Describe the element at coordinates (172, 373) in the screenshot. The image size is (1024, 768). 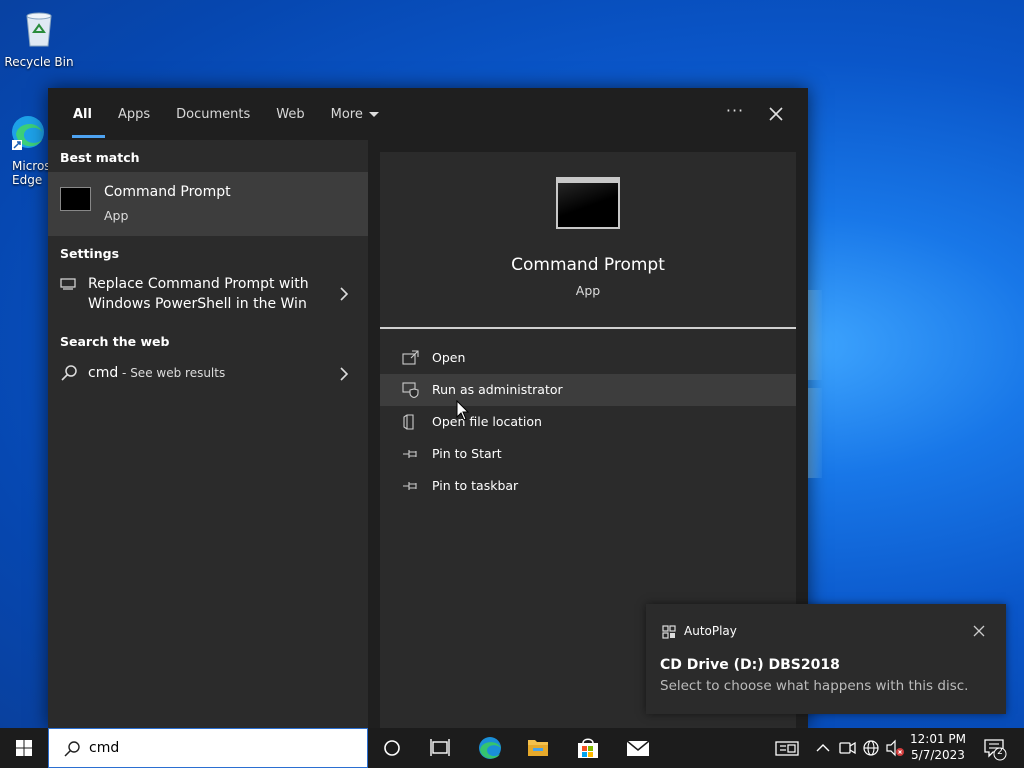
I see `web-suffix: - See web results` at that location.